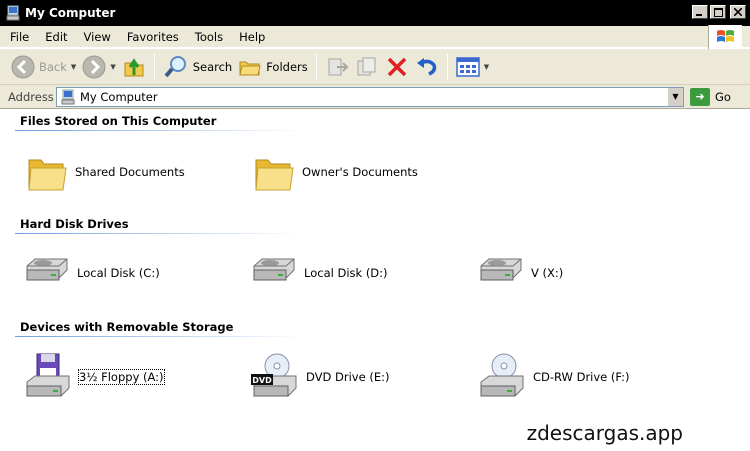  Describe the element at coordinates (262, 380) in the screenshot. I see `dvd-badge: DVD` at that location.